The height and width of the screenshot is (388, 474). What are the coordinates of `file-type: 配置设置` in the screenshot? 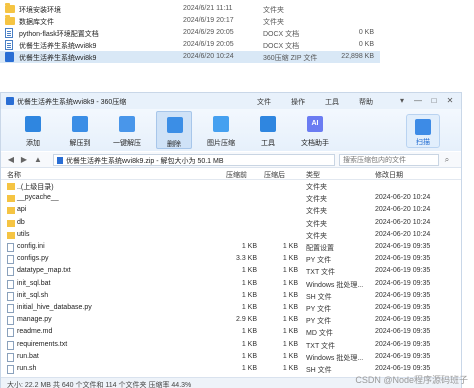 It's located at (320, 248).